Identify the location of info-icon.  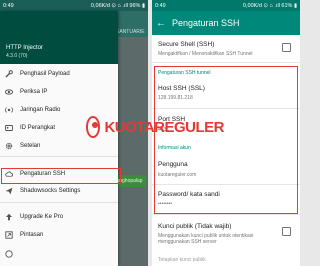
(9, 254).